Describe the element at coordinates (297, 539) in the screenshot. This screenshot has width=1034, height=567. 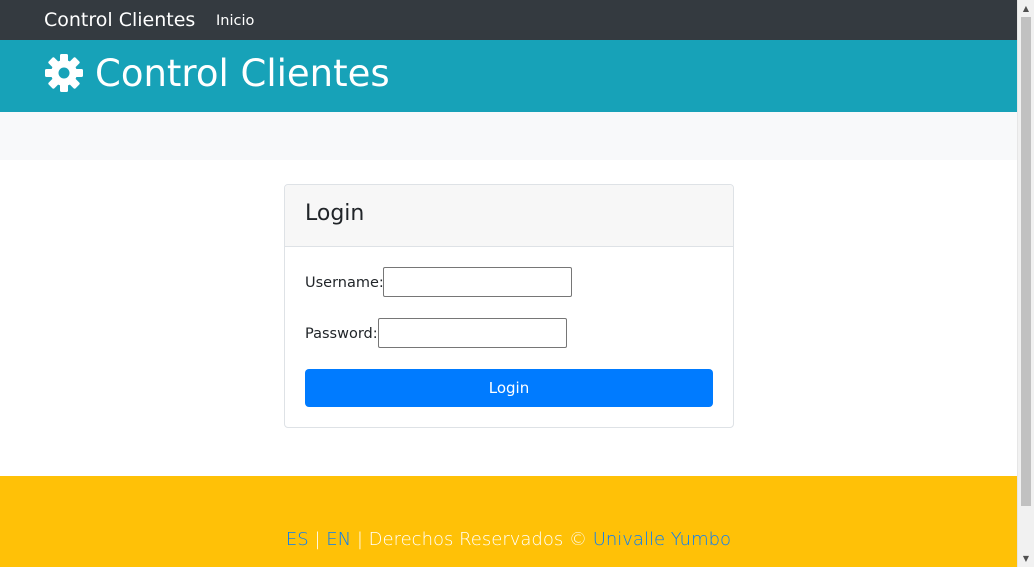
I see `lang-es-link: ES` at that location.